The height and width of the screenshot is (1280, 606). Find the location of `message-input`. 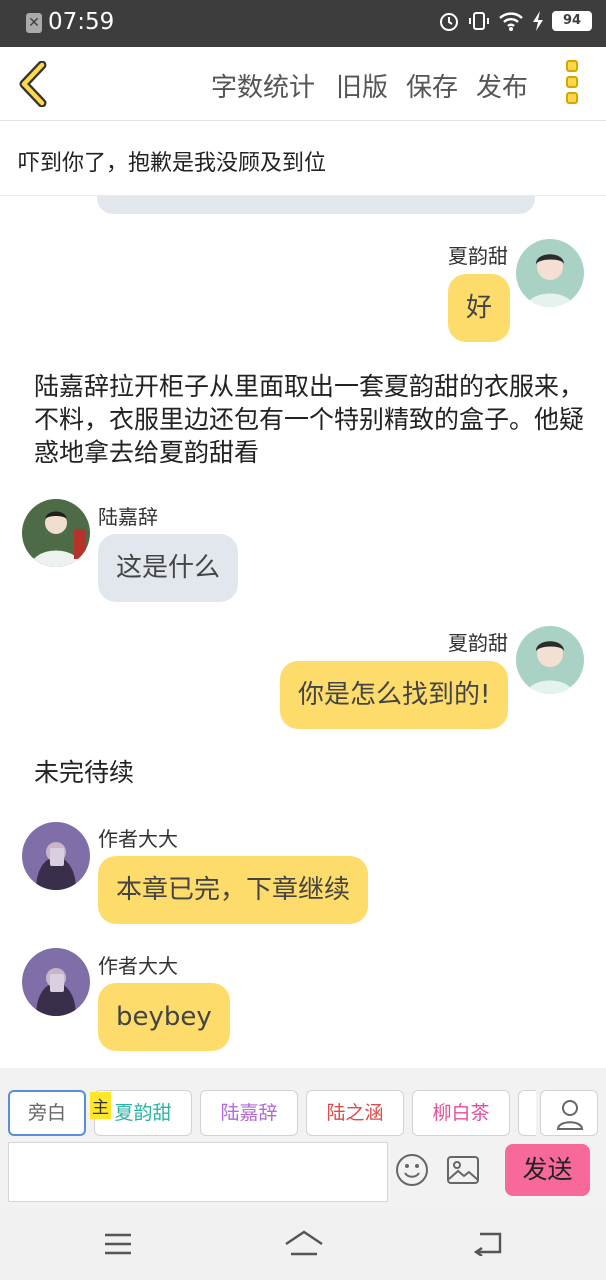

message-input is located at coordinates (198, 1172).